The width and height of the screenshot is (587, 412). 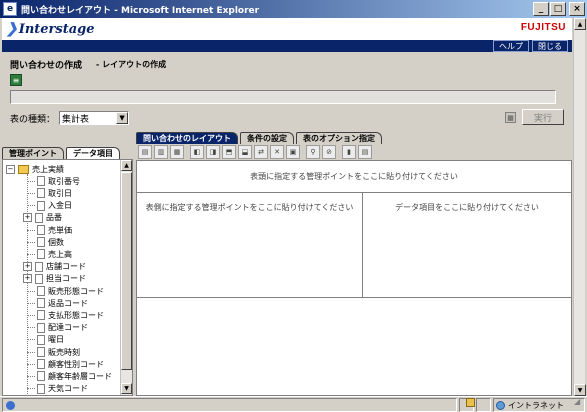 I want to click on close-button: 閉じる, so click(x=550, y=46).